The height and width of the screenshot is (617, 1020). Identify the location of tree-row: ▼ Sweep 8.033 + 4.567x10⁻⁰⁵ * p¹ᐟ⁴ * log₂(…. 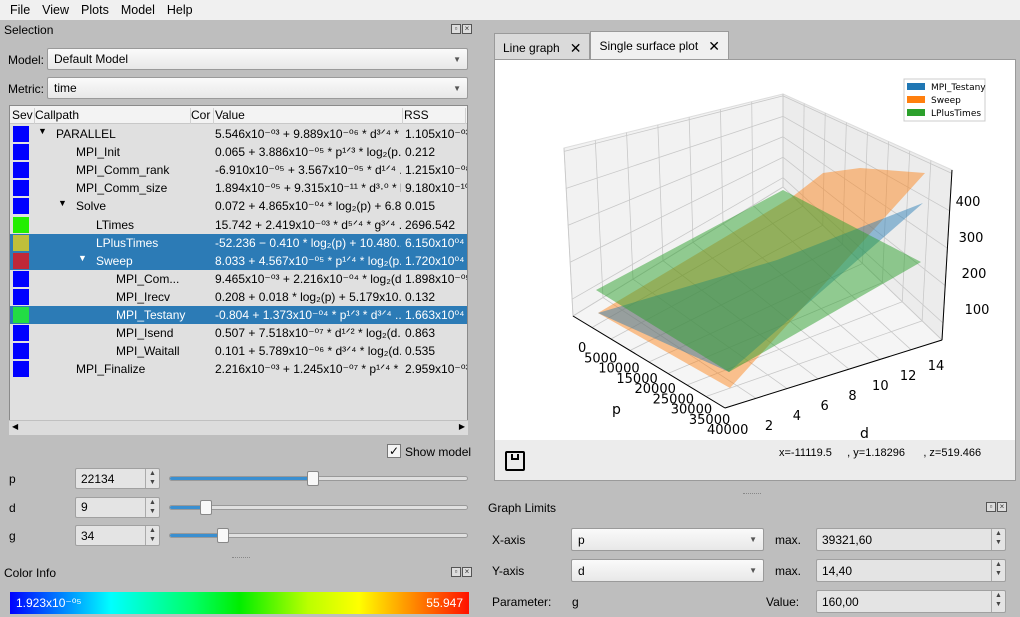
(238, 260).